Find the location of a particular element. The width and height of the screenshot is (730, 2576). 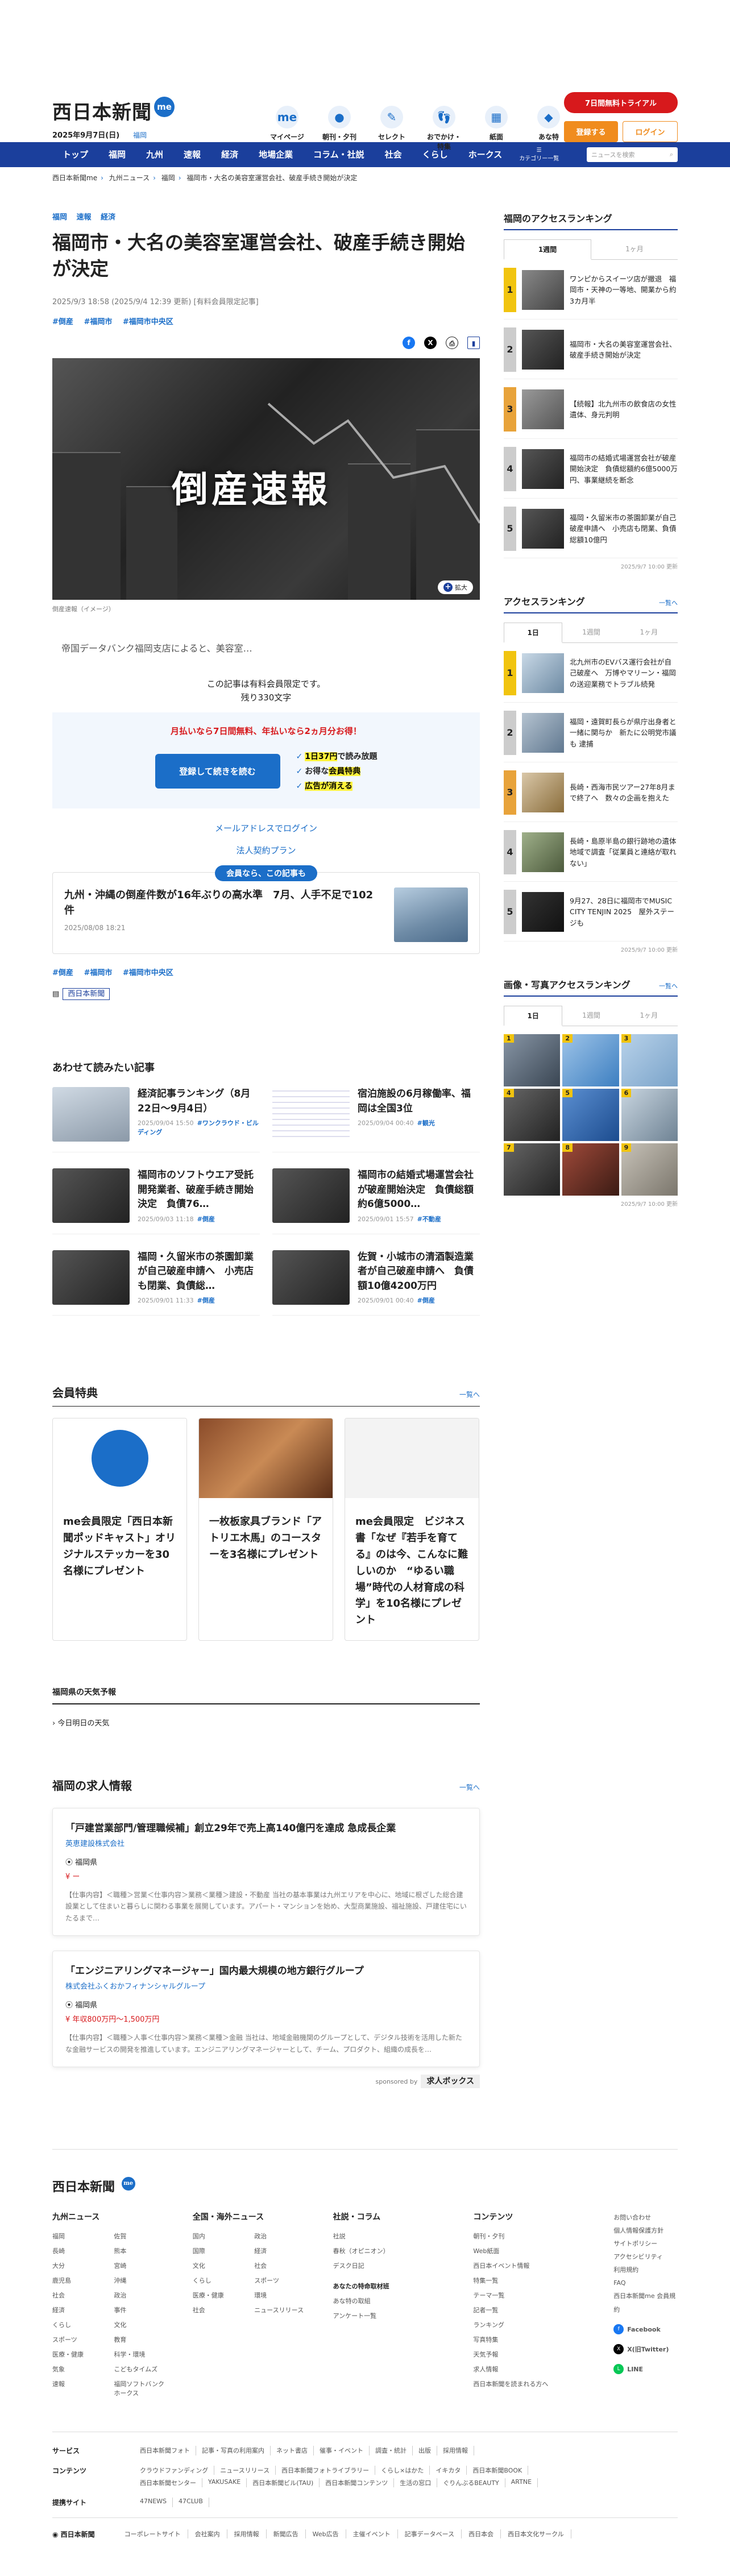

service-link: 調査・統計 is located at coordinates (392, 2450).